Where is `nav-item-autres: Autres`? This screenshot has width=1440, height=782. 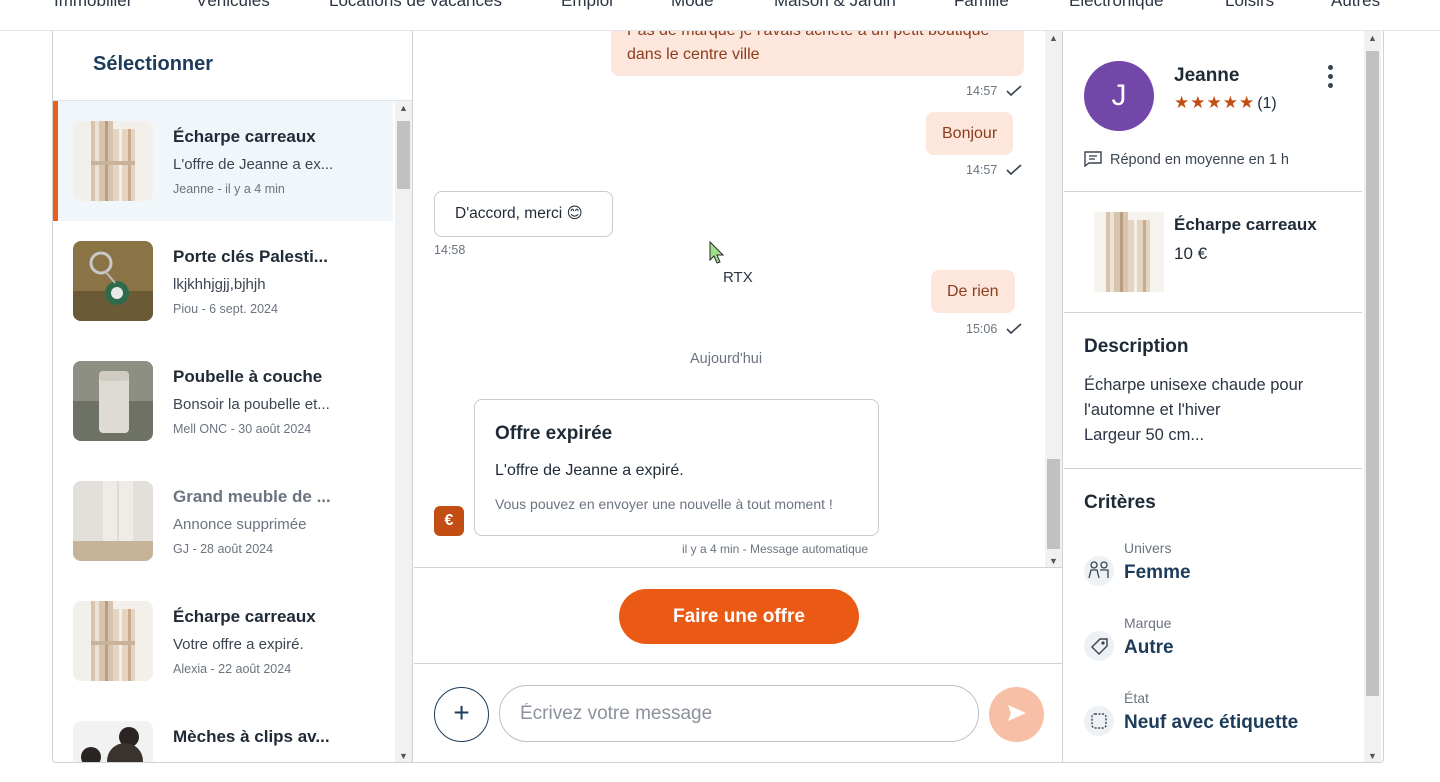 nav-item-autres: Autres is located at coordinates (1355, 5).